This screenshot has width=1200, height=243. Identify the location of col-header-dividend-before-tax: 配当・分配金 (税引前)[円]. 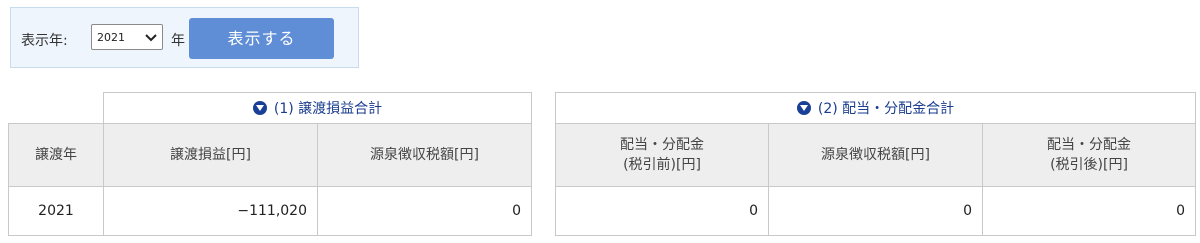
(662, 155).